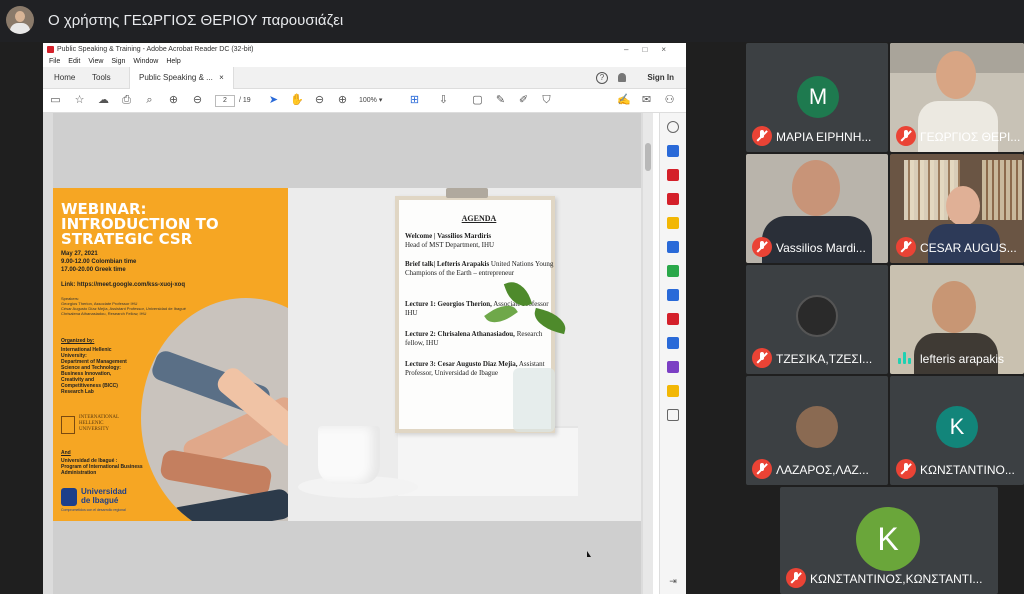 This screenshot has height=594, width=1024. Describe the element at coordinates (673, 223) in the screenshot. I see `comment-panel-icon` at that location.